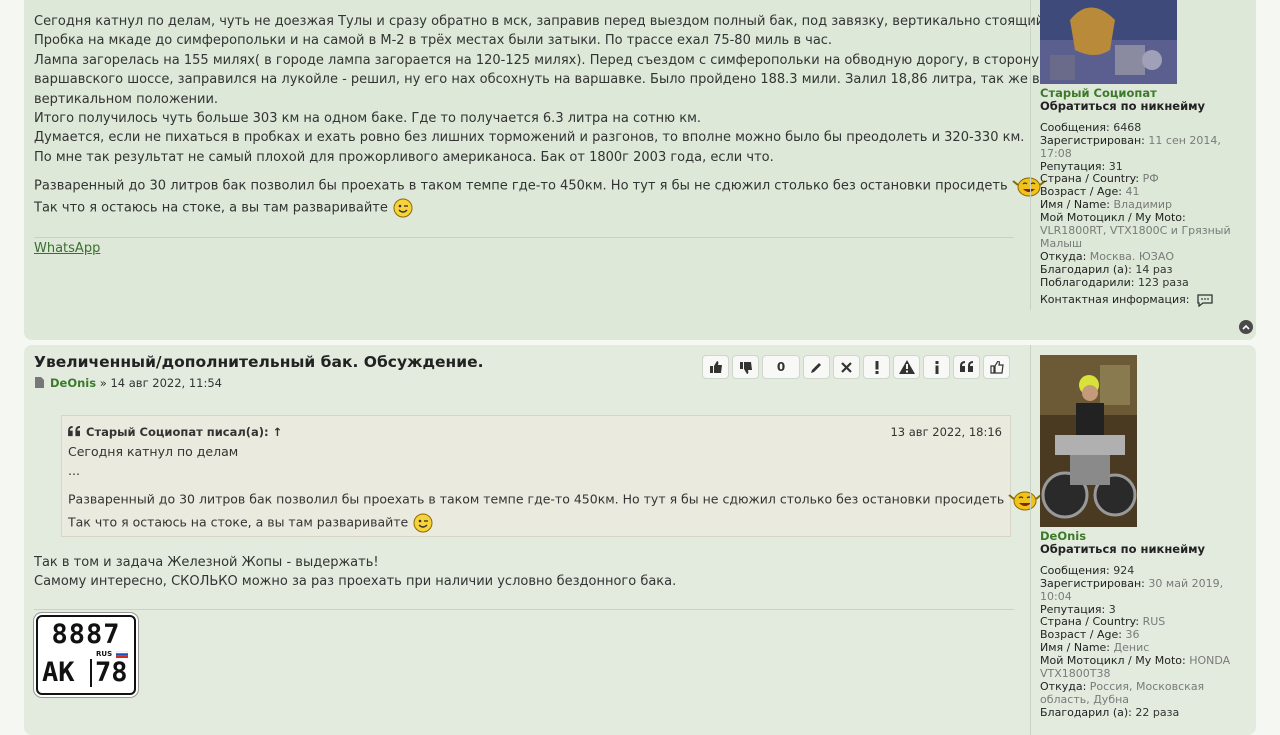 Image resolution: width=1280 pixels, height=735 pixels. Describe the element at coordinates (86, 655) in the screenshot. I see `signature-license-plate: 8887 RUS АК 78` at that location.